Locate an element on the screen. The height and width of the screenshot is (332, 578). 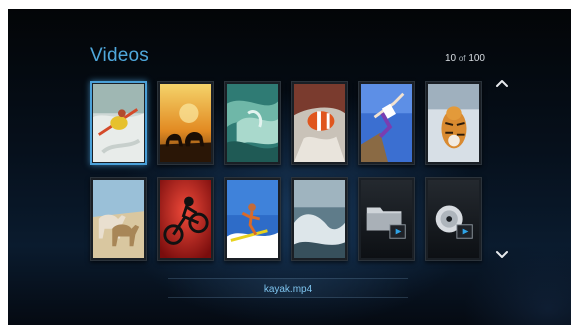
page-title: Videos is located at coordinates (119, 55).